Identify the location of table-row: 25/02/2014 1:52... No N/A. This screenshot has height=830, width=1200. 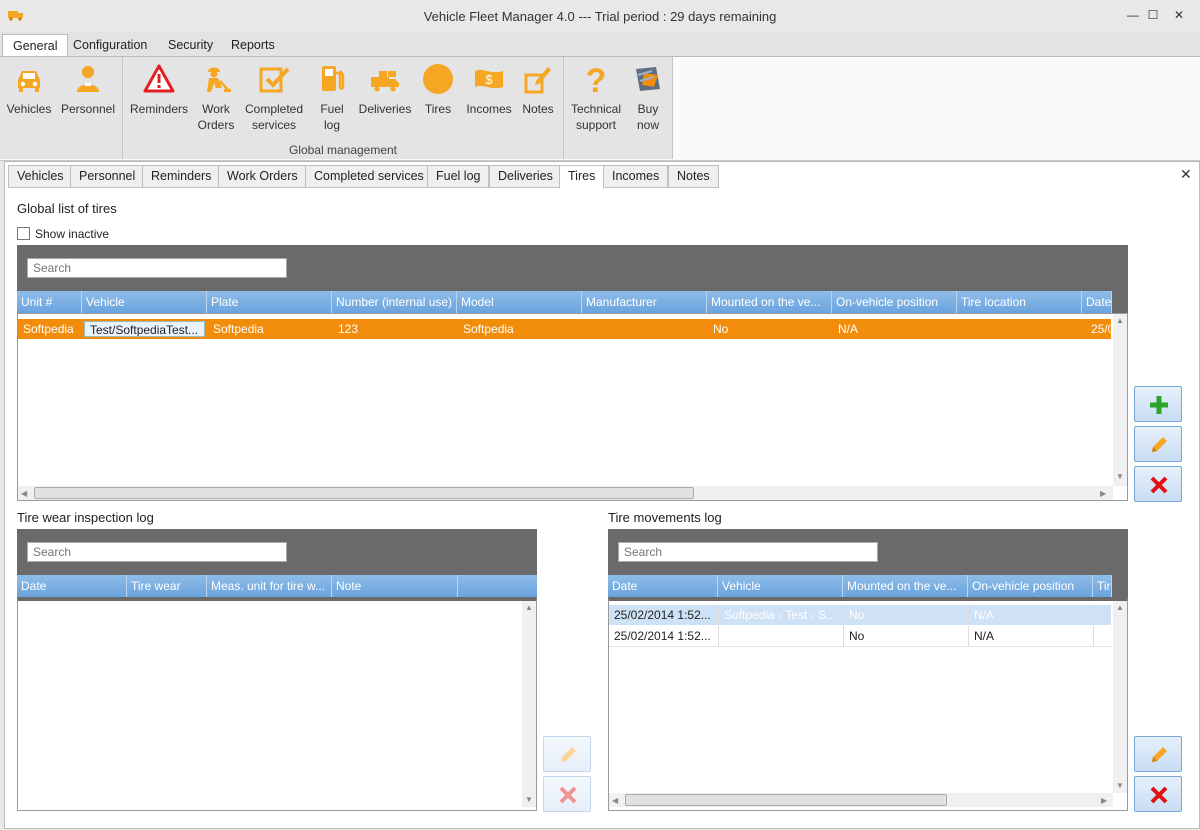
(860, 636).